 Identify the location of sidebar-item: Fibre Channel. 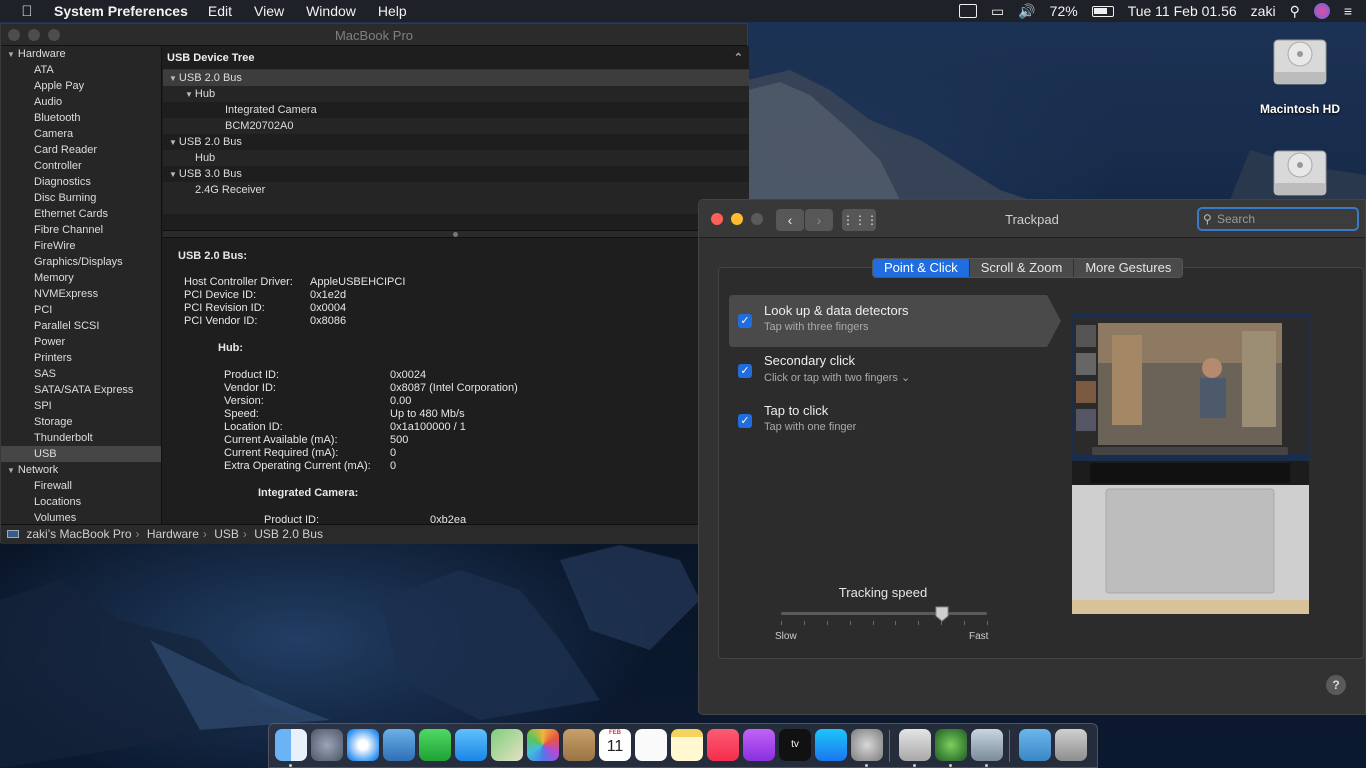
(81, 230).